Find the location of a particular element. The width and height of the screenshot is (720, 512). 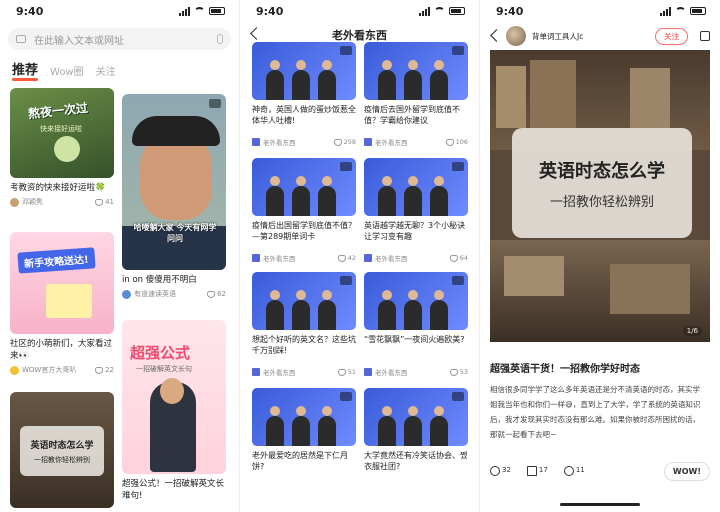

author-name: WOW官方大哥叭 is located at coordinates (49, 370).